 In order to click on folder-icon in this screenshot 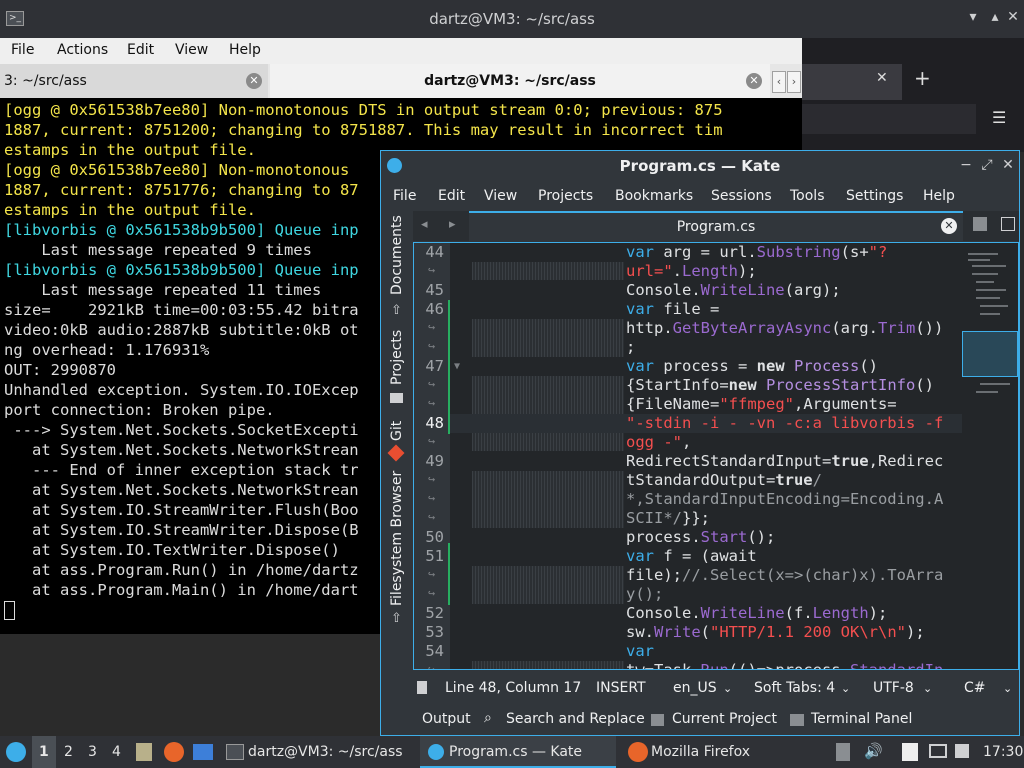, I will do `click(396, 398)`.